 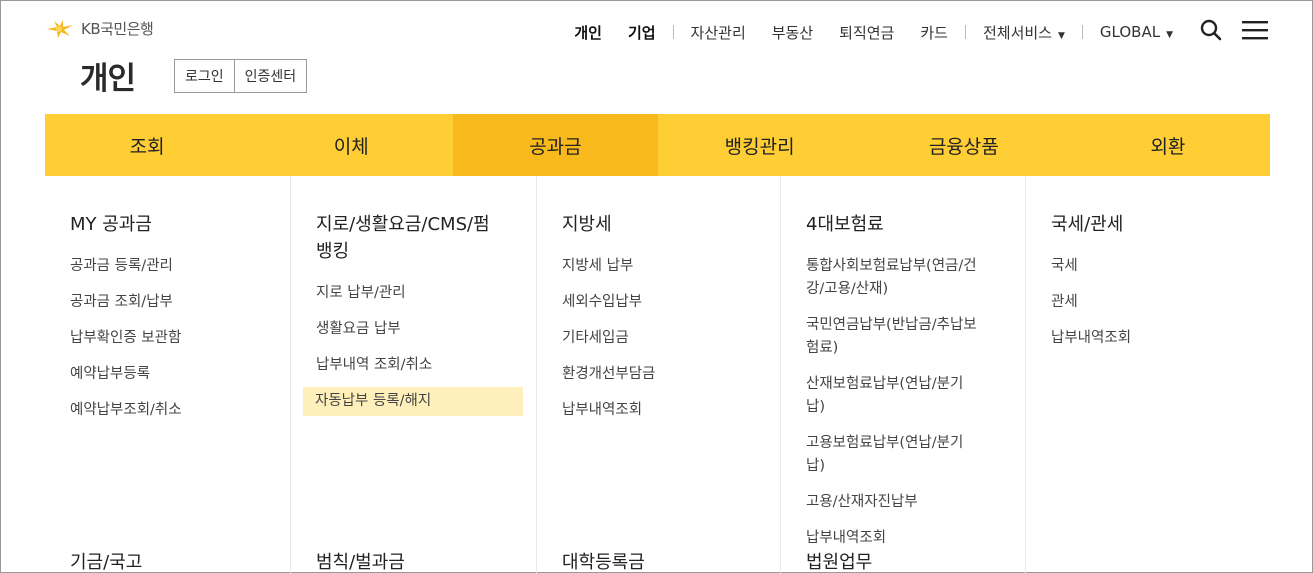 What do you see at coordinates (914, 32) in the screenshot?
I see `top-navigation: 개인 기업 자산관리 부동산 퇴직연금 카드 전체서비스 ▼ GLOBAL ▼` at bounding box center [914, 32].